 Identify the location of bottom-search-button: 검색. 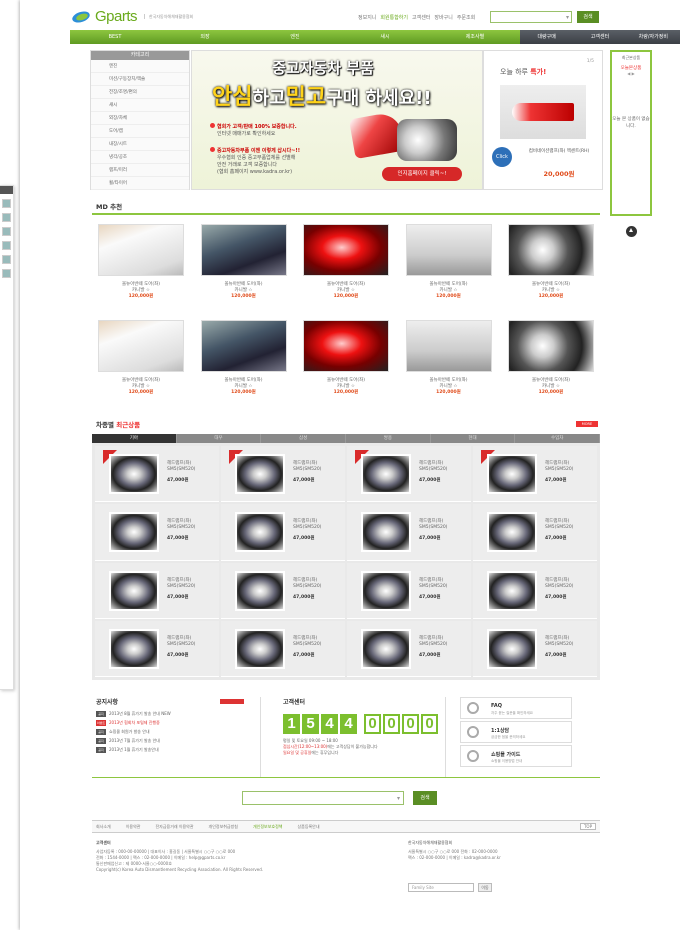
(425, 798).